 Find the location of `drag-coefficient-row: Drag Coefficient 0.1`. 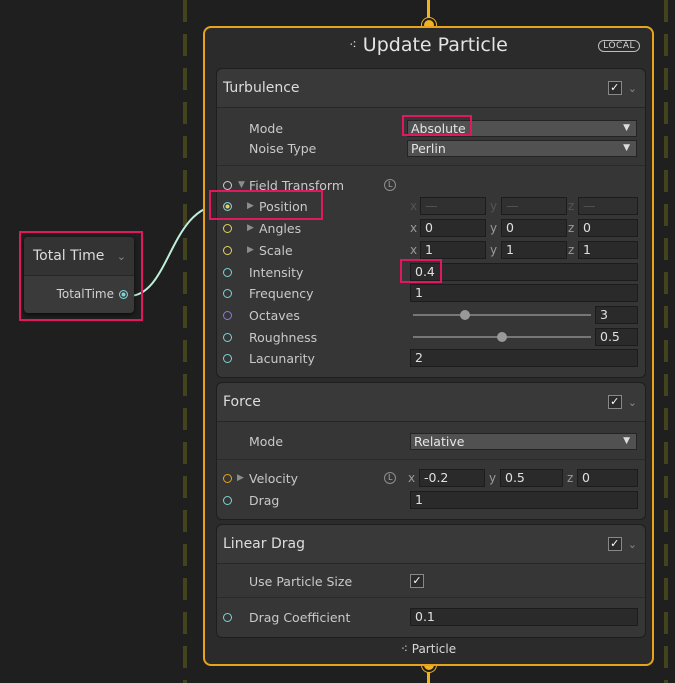

drag-coefficient-row: Drag Coefficient 0.1 is located at coordinates (431, 617).